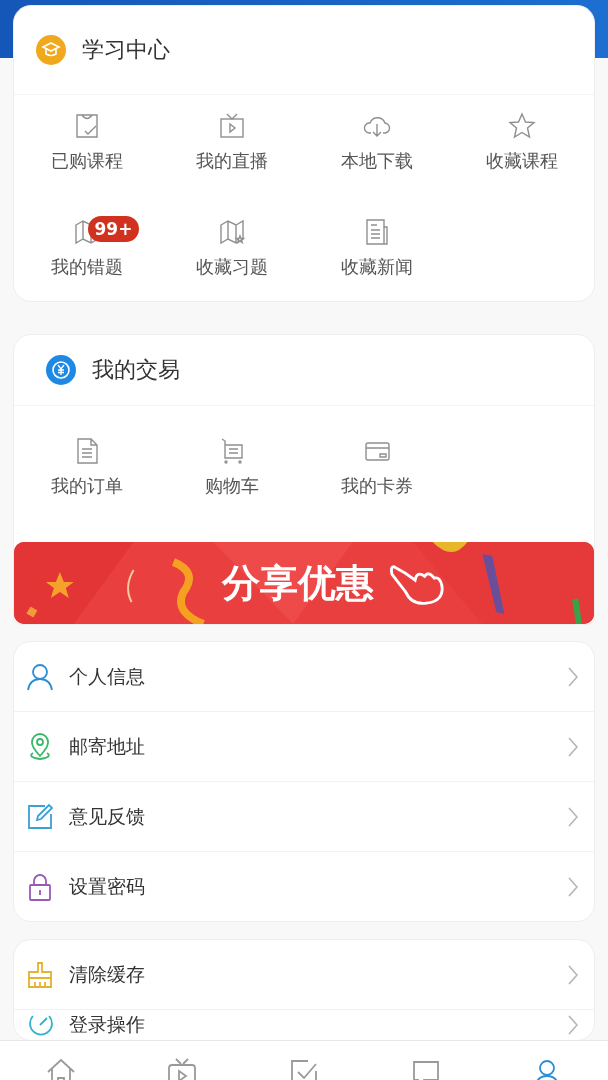  Describe the element at coordinates (376, 248) in the screenshot. I see `shortcut-item: 收藏新闻` at that location.